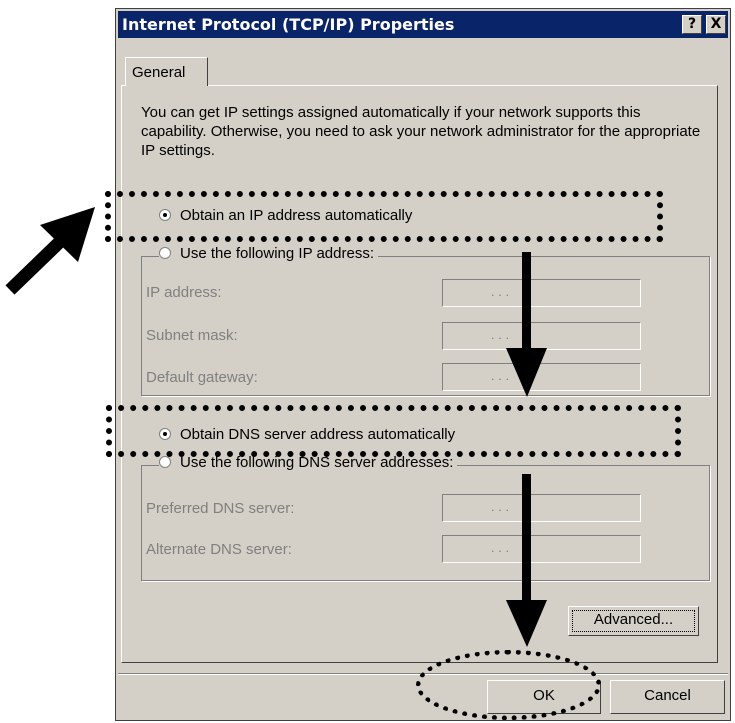 This screenshot has width=735, height=723. Describe the element at coordinates (50, 251) in the screenshot. I see `arrow-icon` at that location.